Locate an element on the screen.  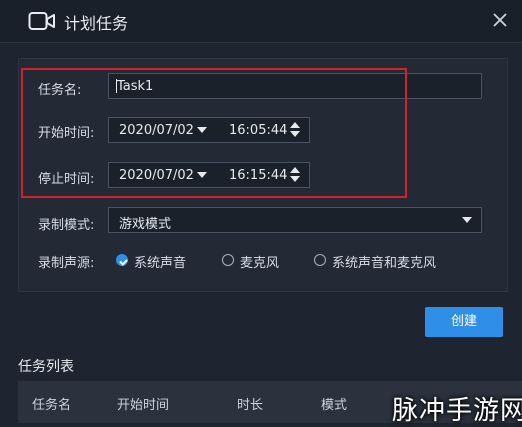
radio-label: 麦克风 is located at coordinates (260, 263).